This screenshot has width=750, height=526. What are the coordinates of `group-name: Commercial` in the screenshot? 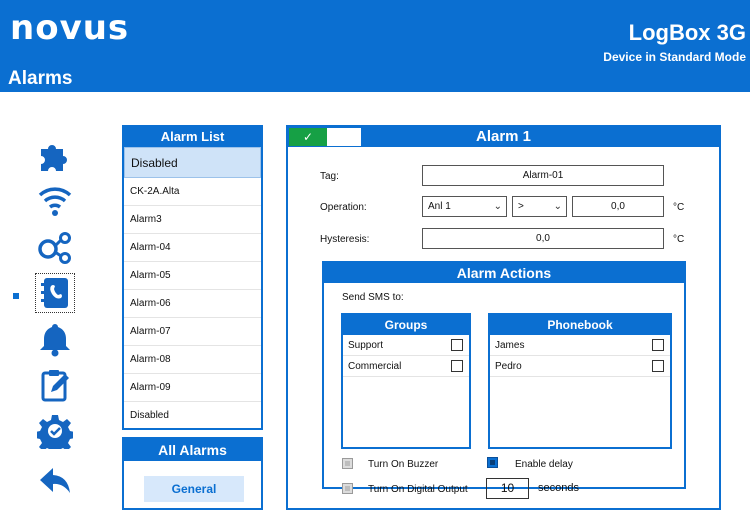 It's located at (375, 366).